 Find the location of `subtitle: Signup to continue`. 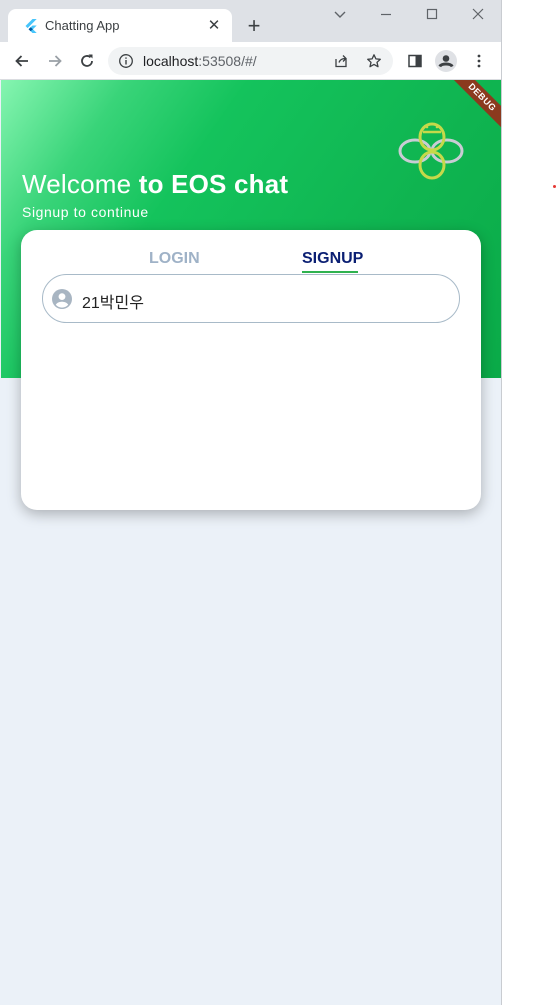

subtitle: Signup to continue is located at coordinates (85, 212).